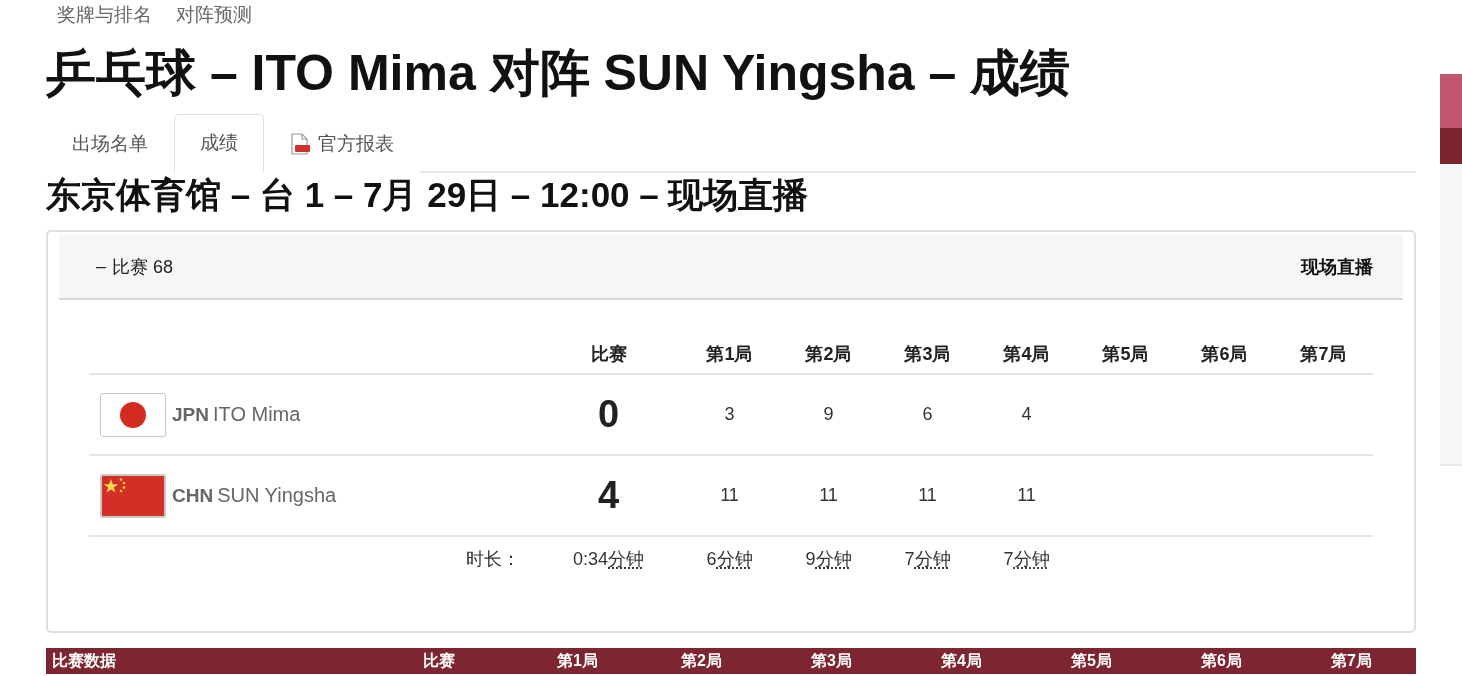  What do you see at coordinates (104, 15) in the screenshot?
I see `nav-link: 奖牌与排名` at bounding box center [104, 15].